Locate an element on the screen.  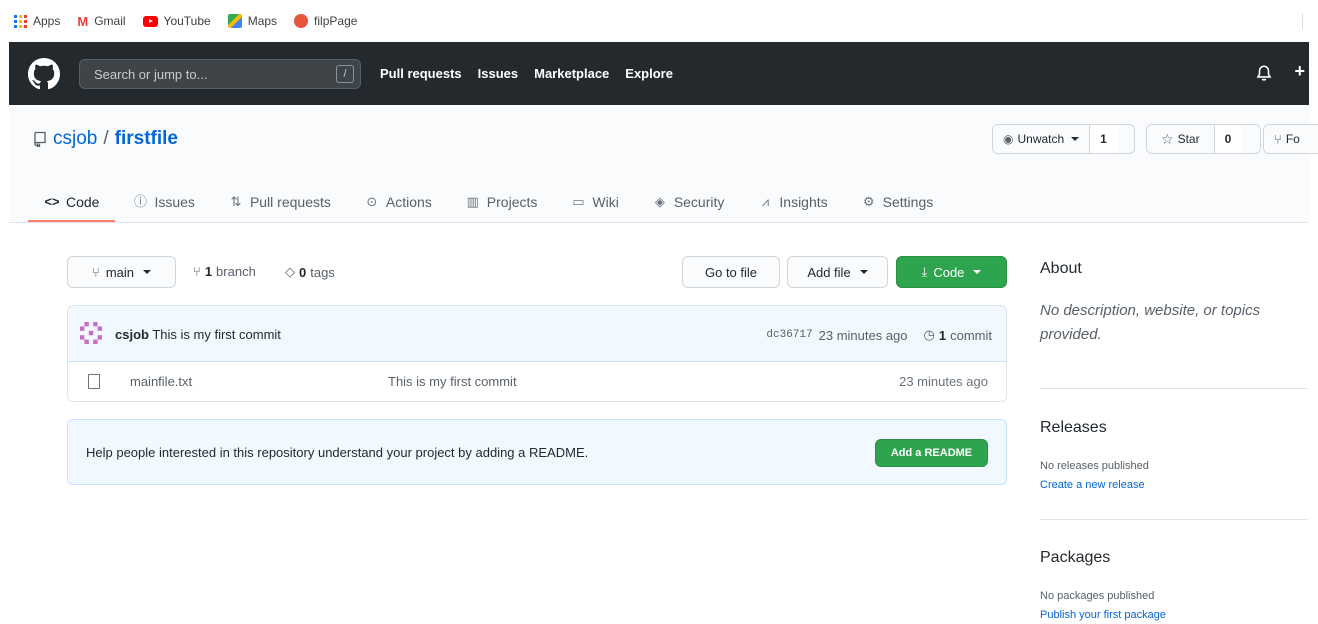
tag-count: 0 is located at coordinates (303, 272).